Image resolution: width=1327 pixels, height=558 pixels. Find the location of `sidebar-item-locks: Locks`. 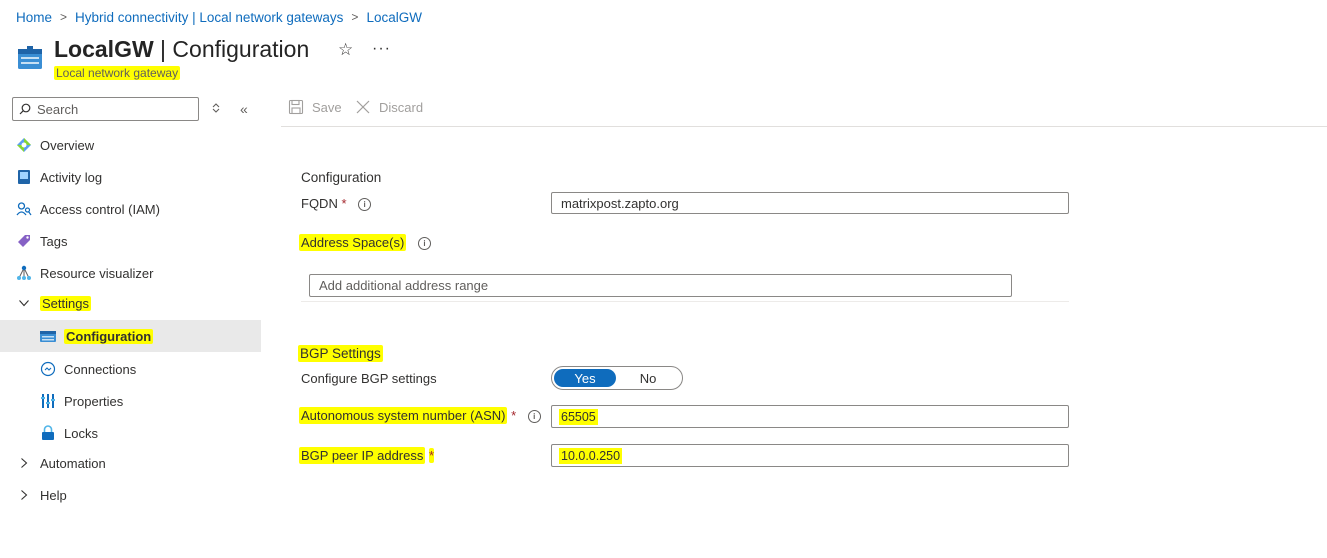

sidebar-item-locks: Locks is located at coordinates (130, 433).